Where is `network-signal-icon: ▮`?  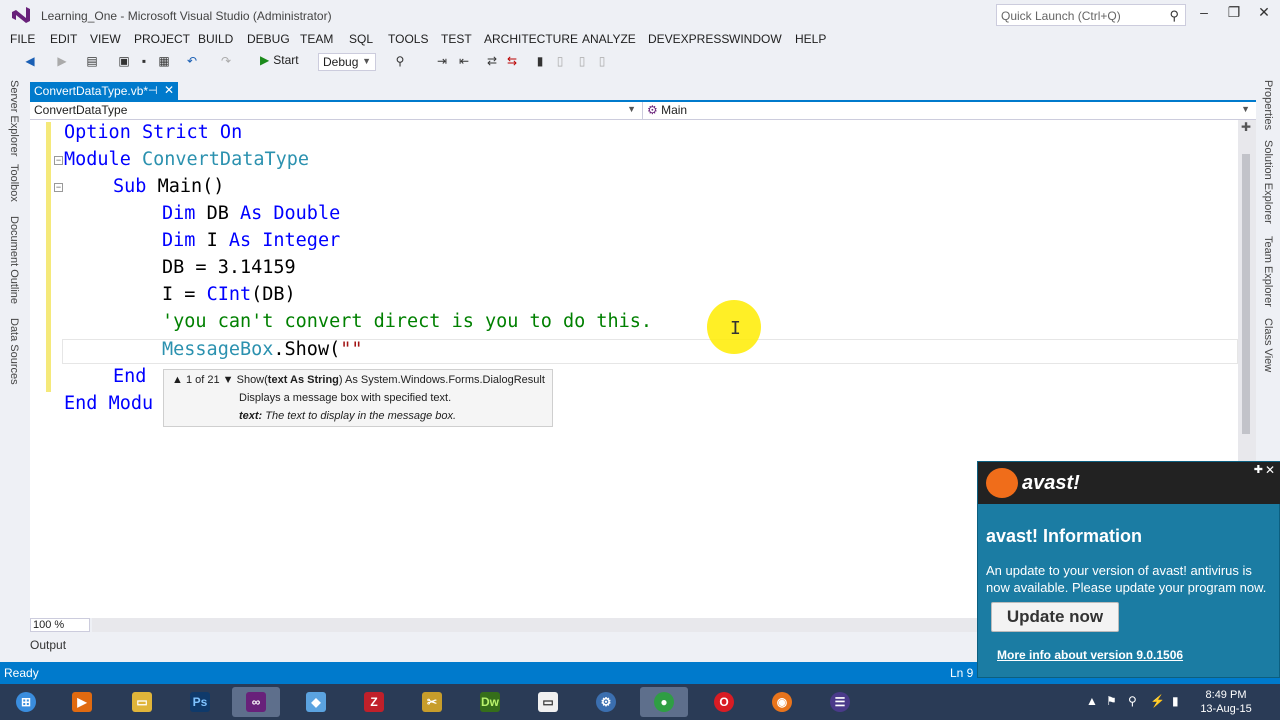 network-signal-icon: ▮ is located at coordinates (1175, 701).